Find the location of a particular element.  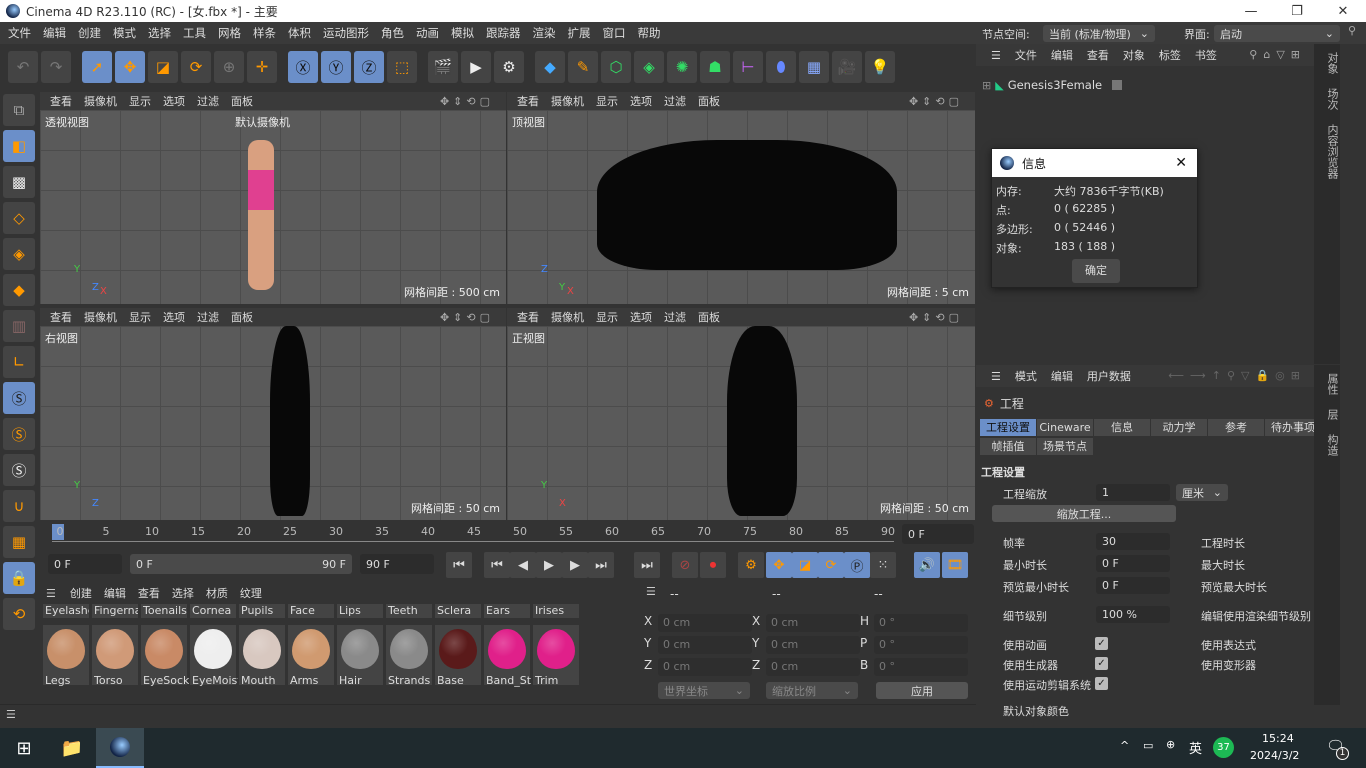

menu-item: 选择 is located at coordinates (159, 33).